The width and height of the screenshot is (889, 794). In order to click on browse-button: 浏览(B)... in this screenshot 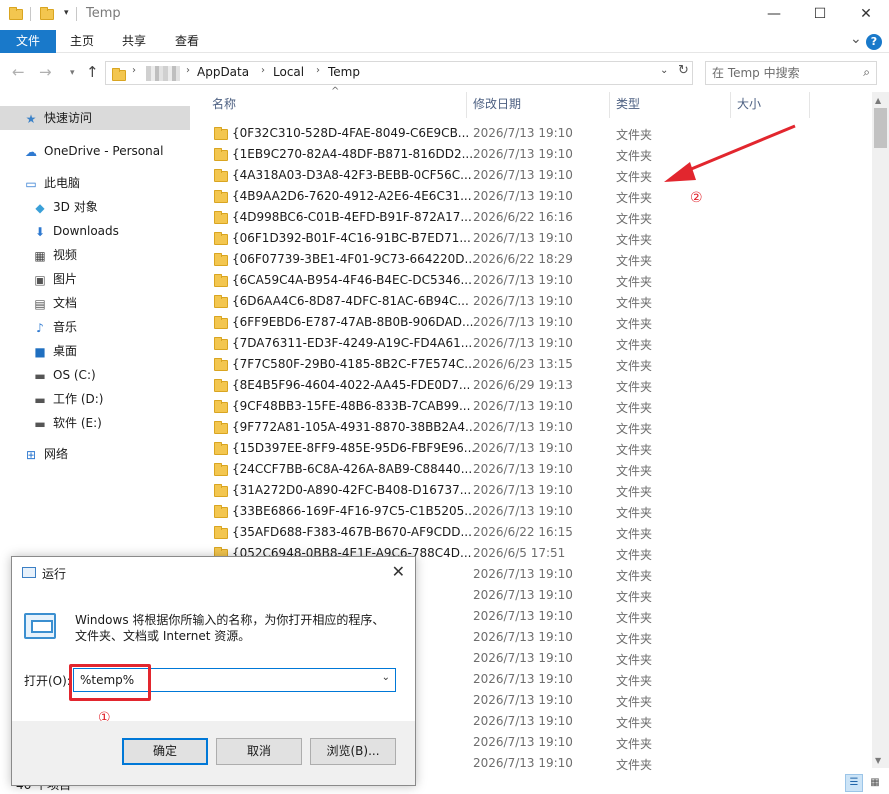, I will do `click(353, 751)`.